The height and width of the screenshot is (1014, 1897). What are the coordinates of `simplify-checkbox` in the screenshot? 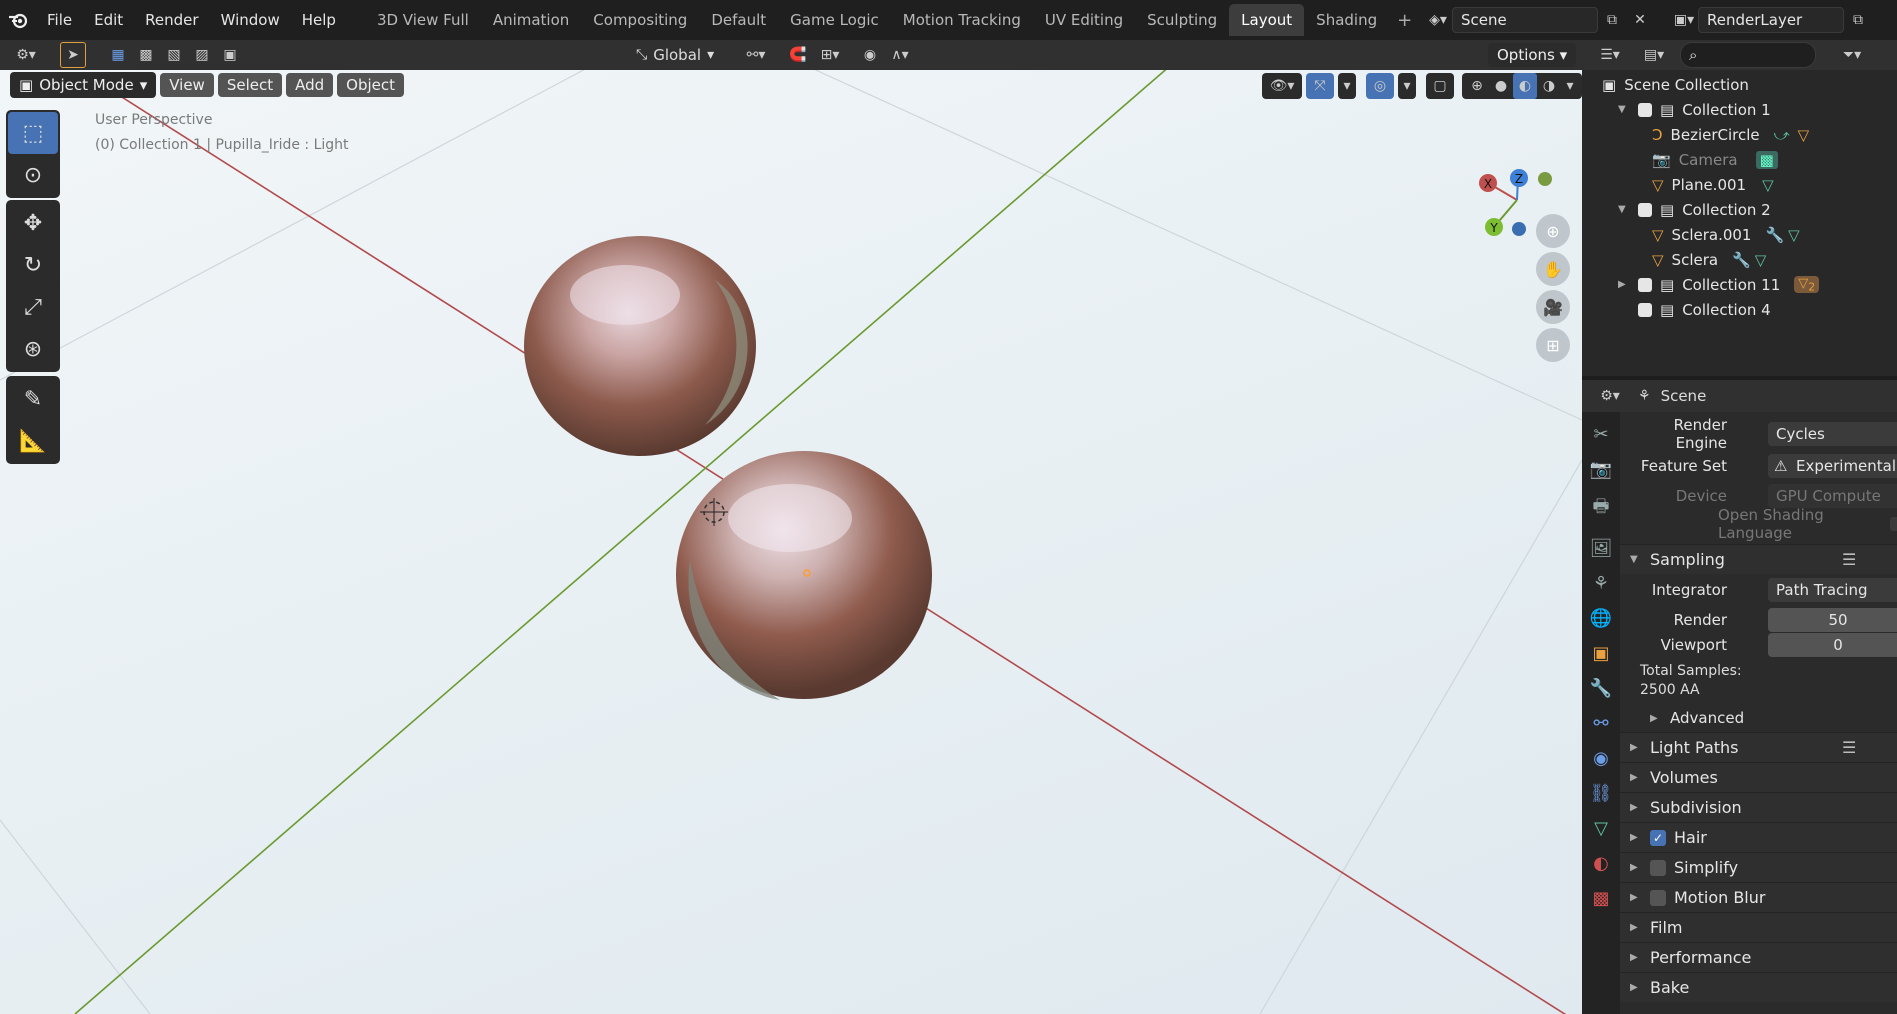 It's located at (1658, 867).